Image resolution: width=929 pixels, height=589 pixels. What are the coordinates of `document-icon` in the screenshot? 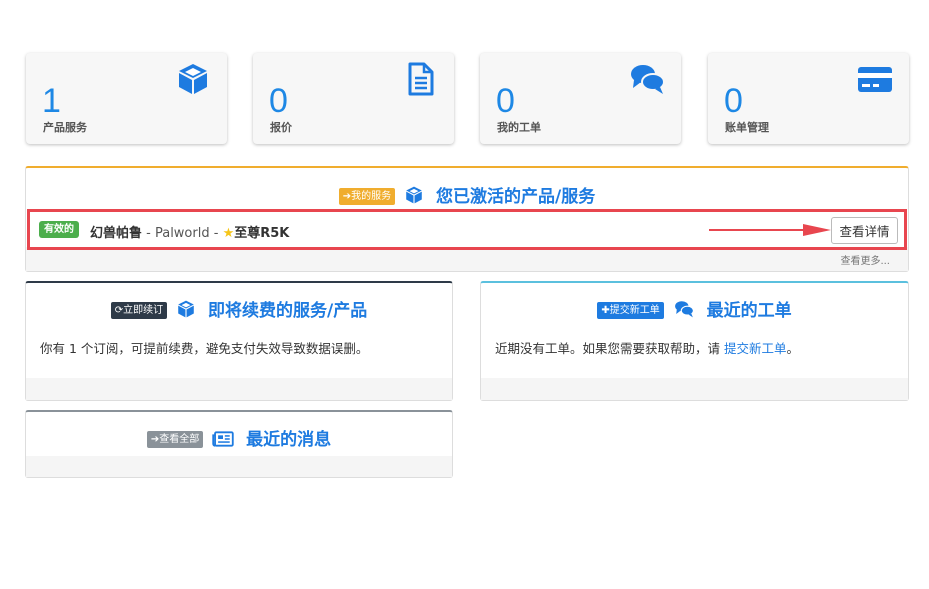 It's located at (421, 79).